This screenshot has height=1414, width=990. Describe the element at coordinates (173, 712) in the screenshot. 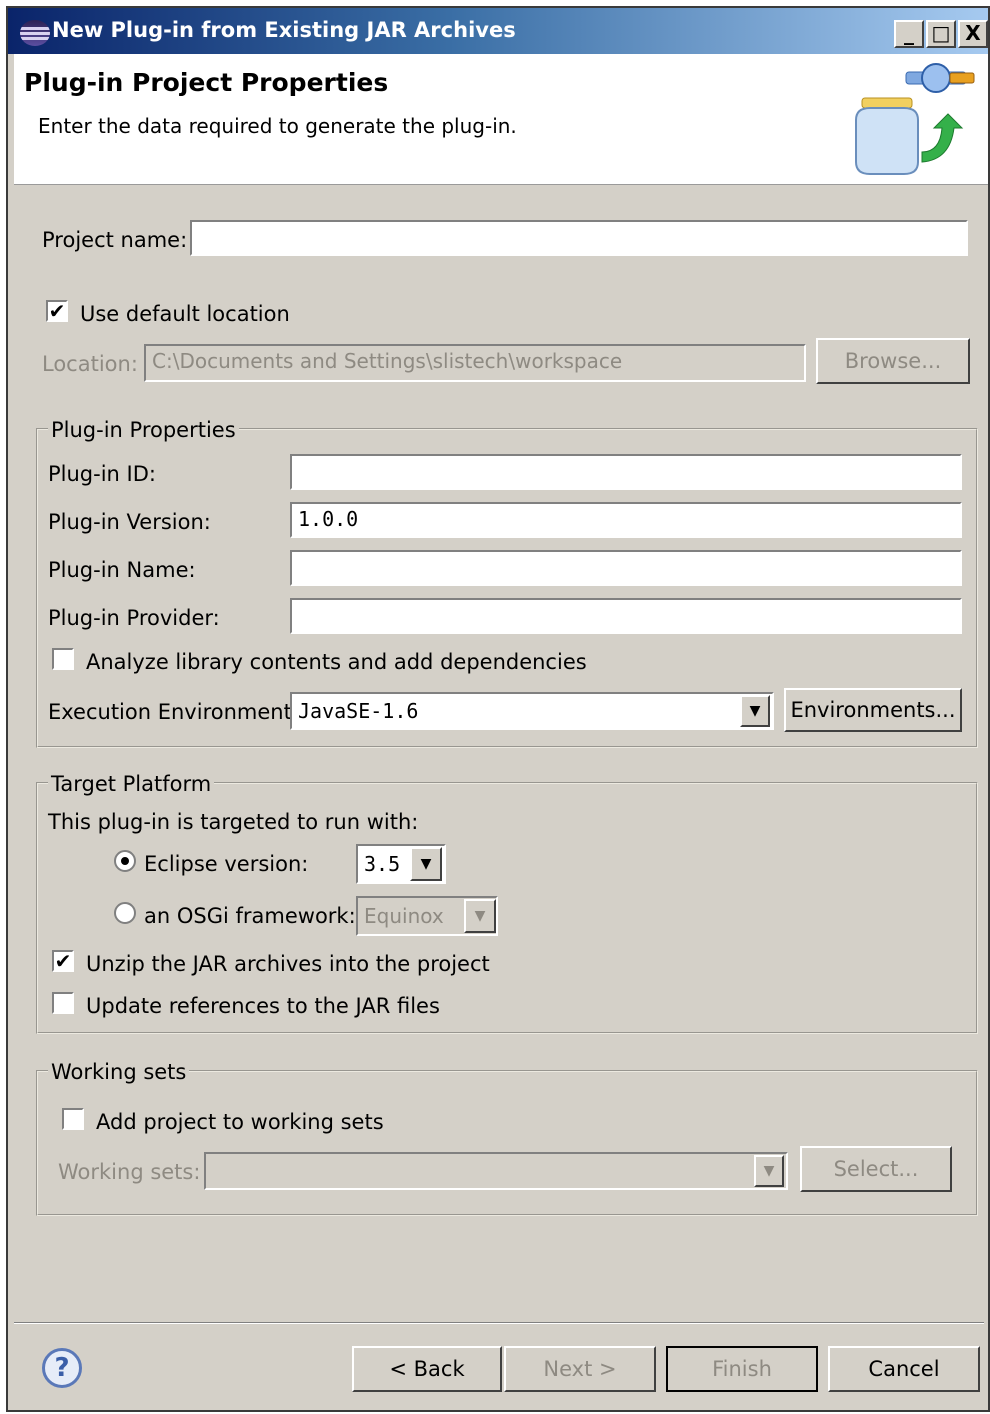

I see `execution-environment-label: Execution Environment:` at that location.